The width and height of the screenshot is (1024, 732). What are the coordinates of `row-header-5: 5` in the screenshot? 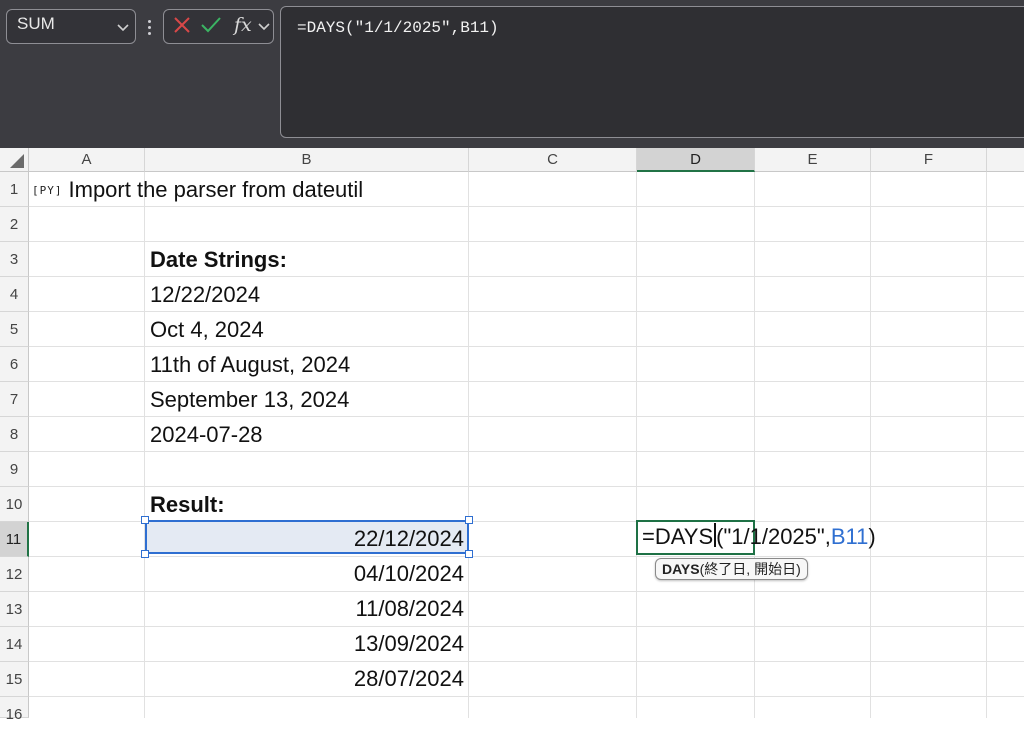 It's located at (14, 329).